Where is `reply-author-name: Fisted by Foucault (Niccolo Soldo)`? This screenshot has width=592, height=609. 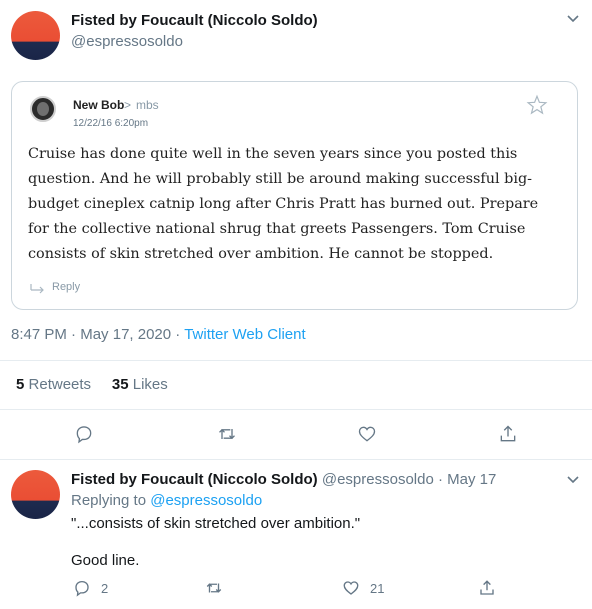
reply-author-name: Fisted by Foucault (Niccolo Soldo) is located at coordinates (194, 479).